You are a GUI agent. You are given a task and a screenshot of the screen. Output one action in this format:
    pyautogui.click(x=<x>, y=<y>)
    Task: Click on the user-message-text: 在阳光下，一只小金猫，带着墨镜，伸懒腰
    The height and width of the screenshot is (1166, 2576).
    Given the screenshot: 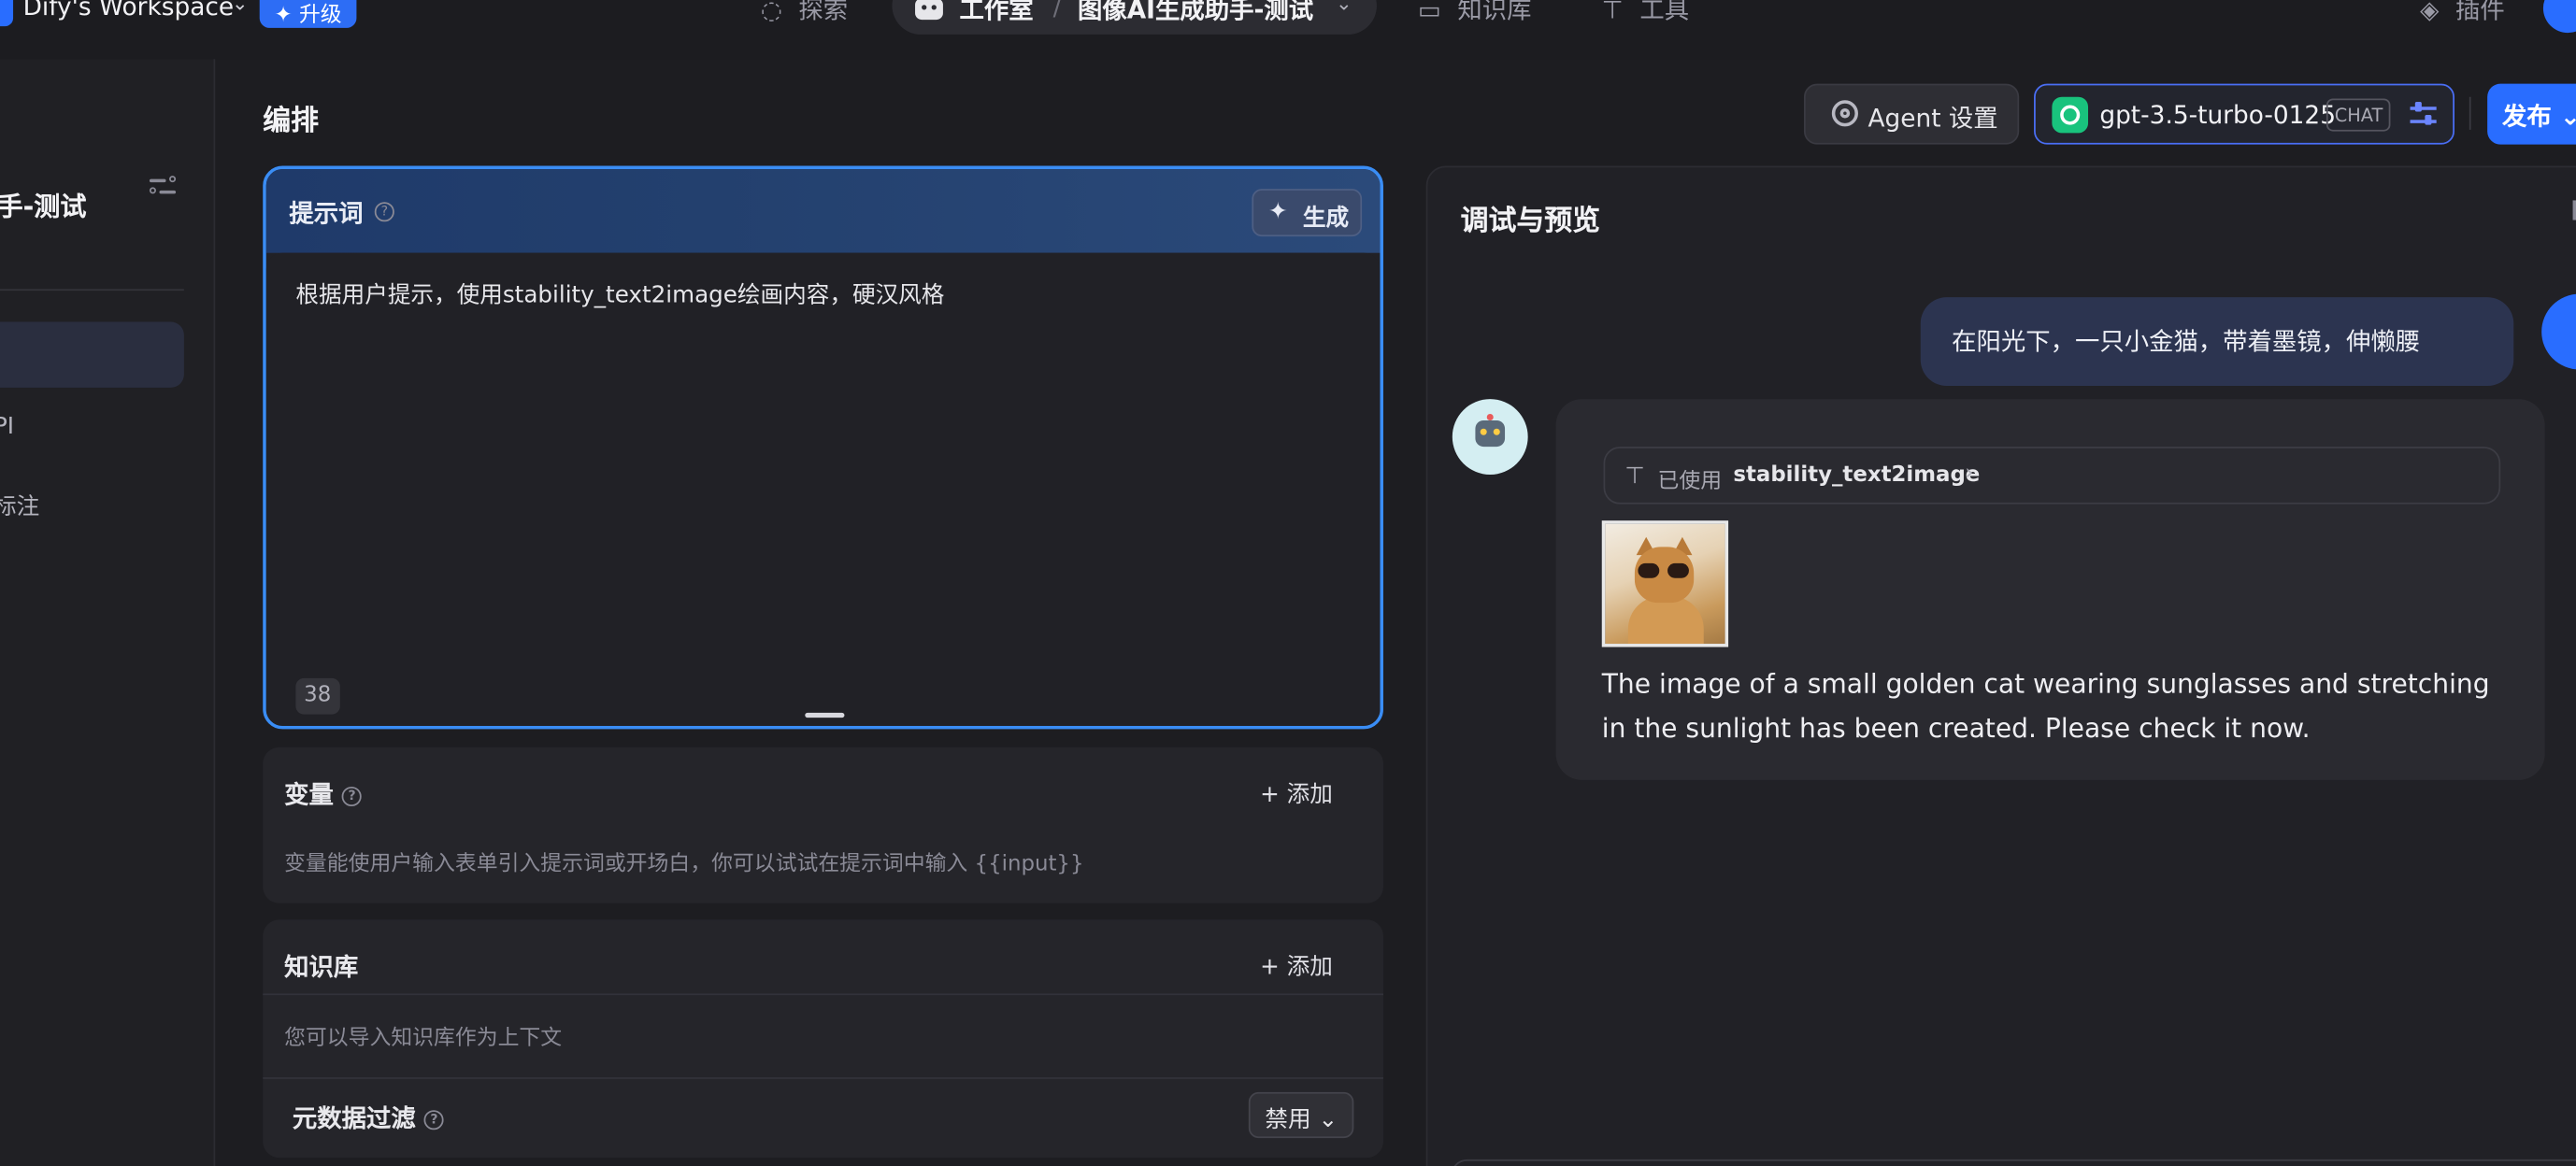 What is the action you would take?
    pyautogui.click(x=2186, y=341)
    